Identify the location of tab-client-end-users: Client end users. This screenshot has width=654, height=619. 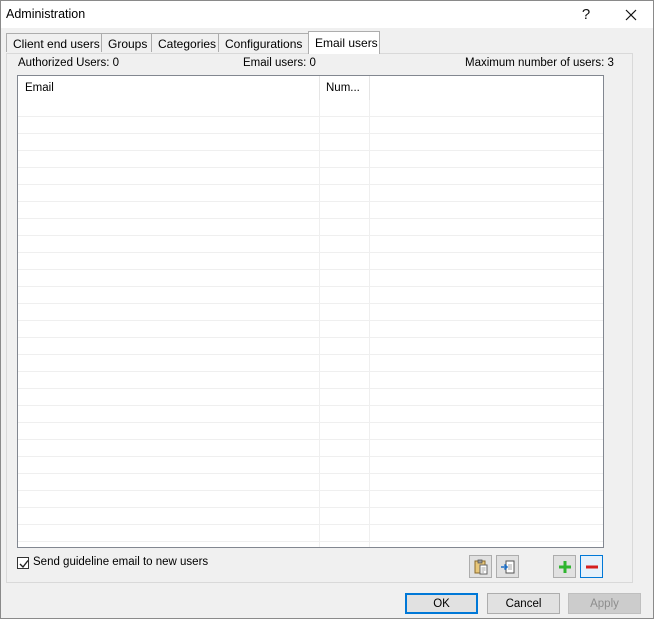
(54, 42).